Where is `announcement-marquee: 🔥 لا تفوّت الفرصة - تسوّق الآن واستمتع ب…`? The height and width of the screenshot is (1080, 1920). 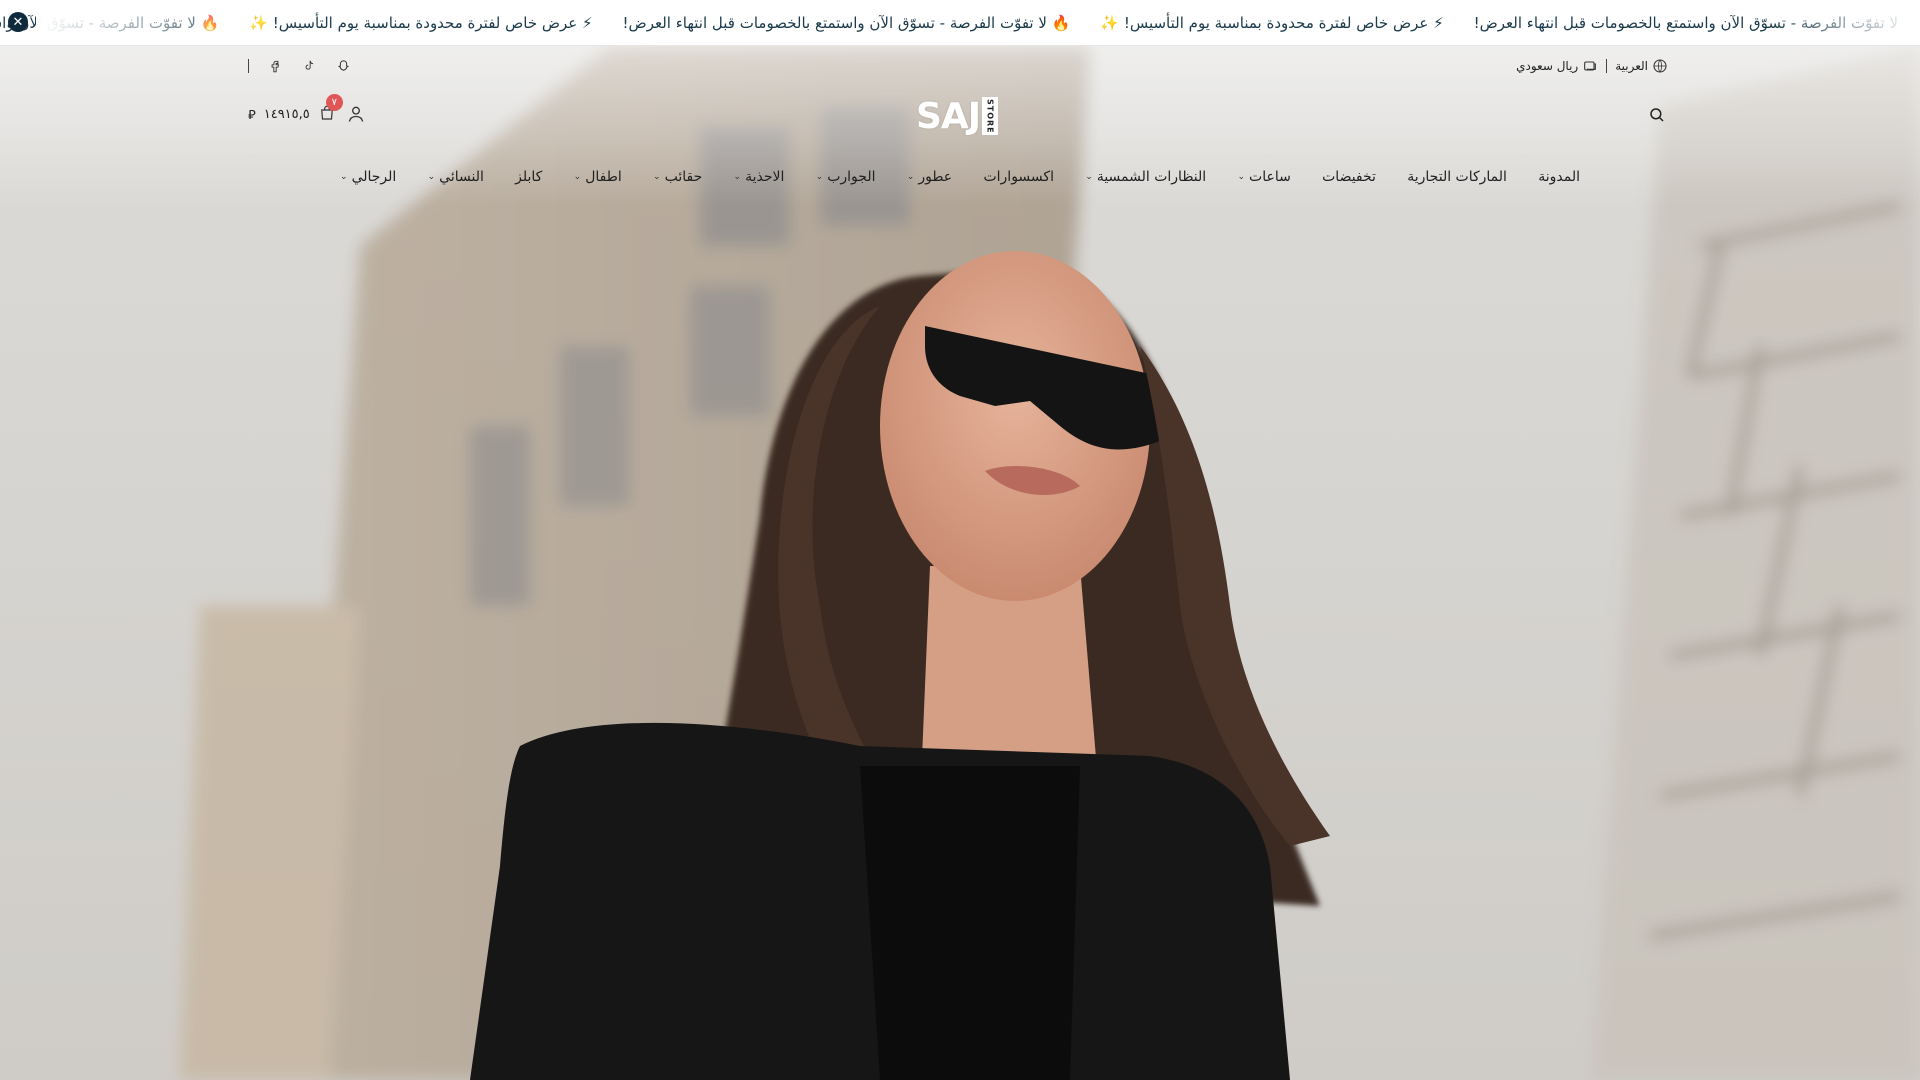 announcement-marquee: 🔥 لا تفوّت الفرصة - تسوّق الآن واستمتع ب… is located at coordinates (949, 22).